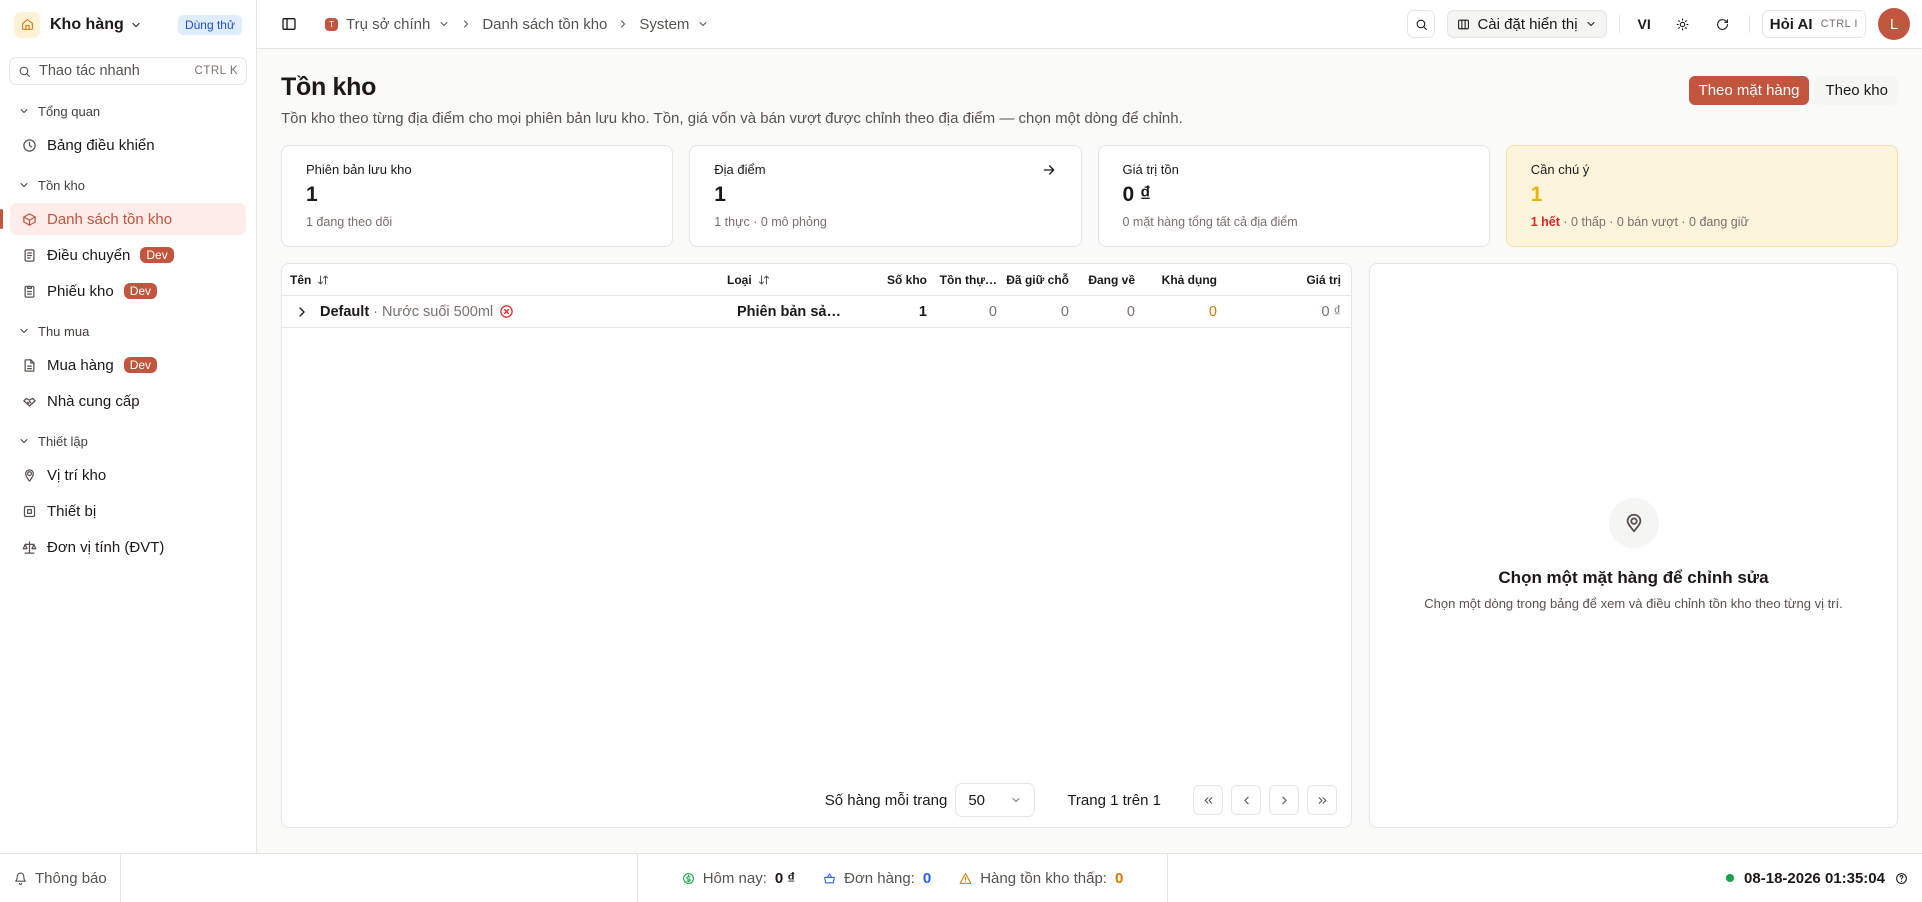  I want to click on sidebar-item-transfer: Điều chuyển Dev, so click(128, 255).